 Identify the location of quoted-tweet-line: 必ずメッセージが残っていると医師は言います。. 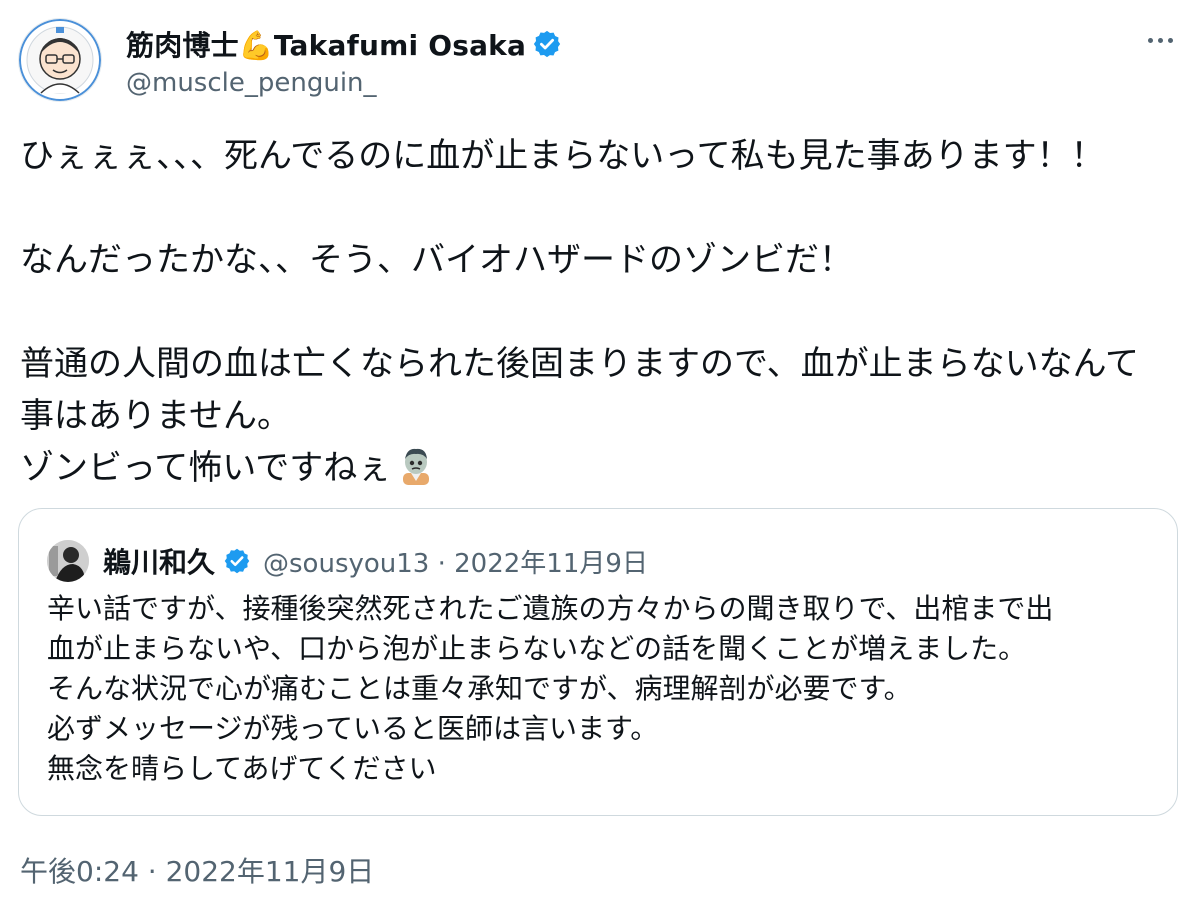
(353, 728).